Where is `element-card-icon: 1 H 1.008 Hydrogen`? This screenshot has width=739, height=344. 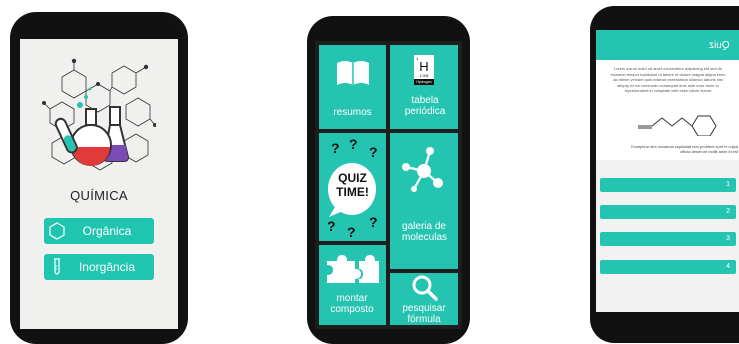
element-card-icon: 1 H 1.008 Hydrogen is located at coordinates (424, 70).